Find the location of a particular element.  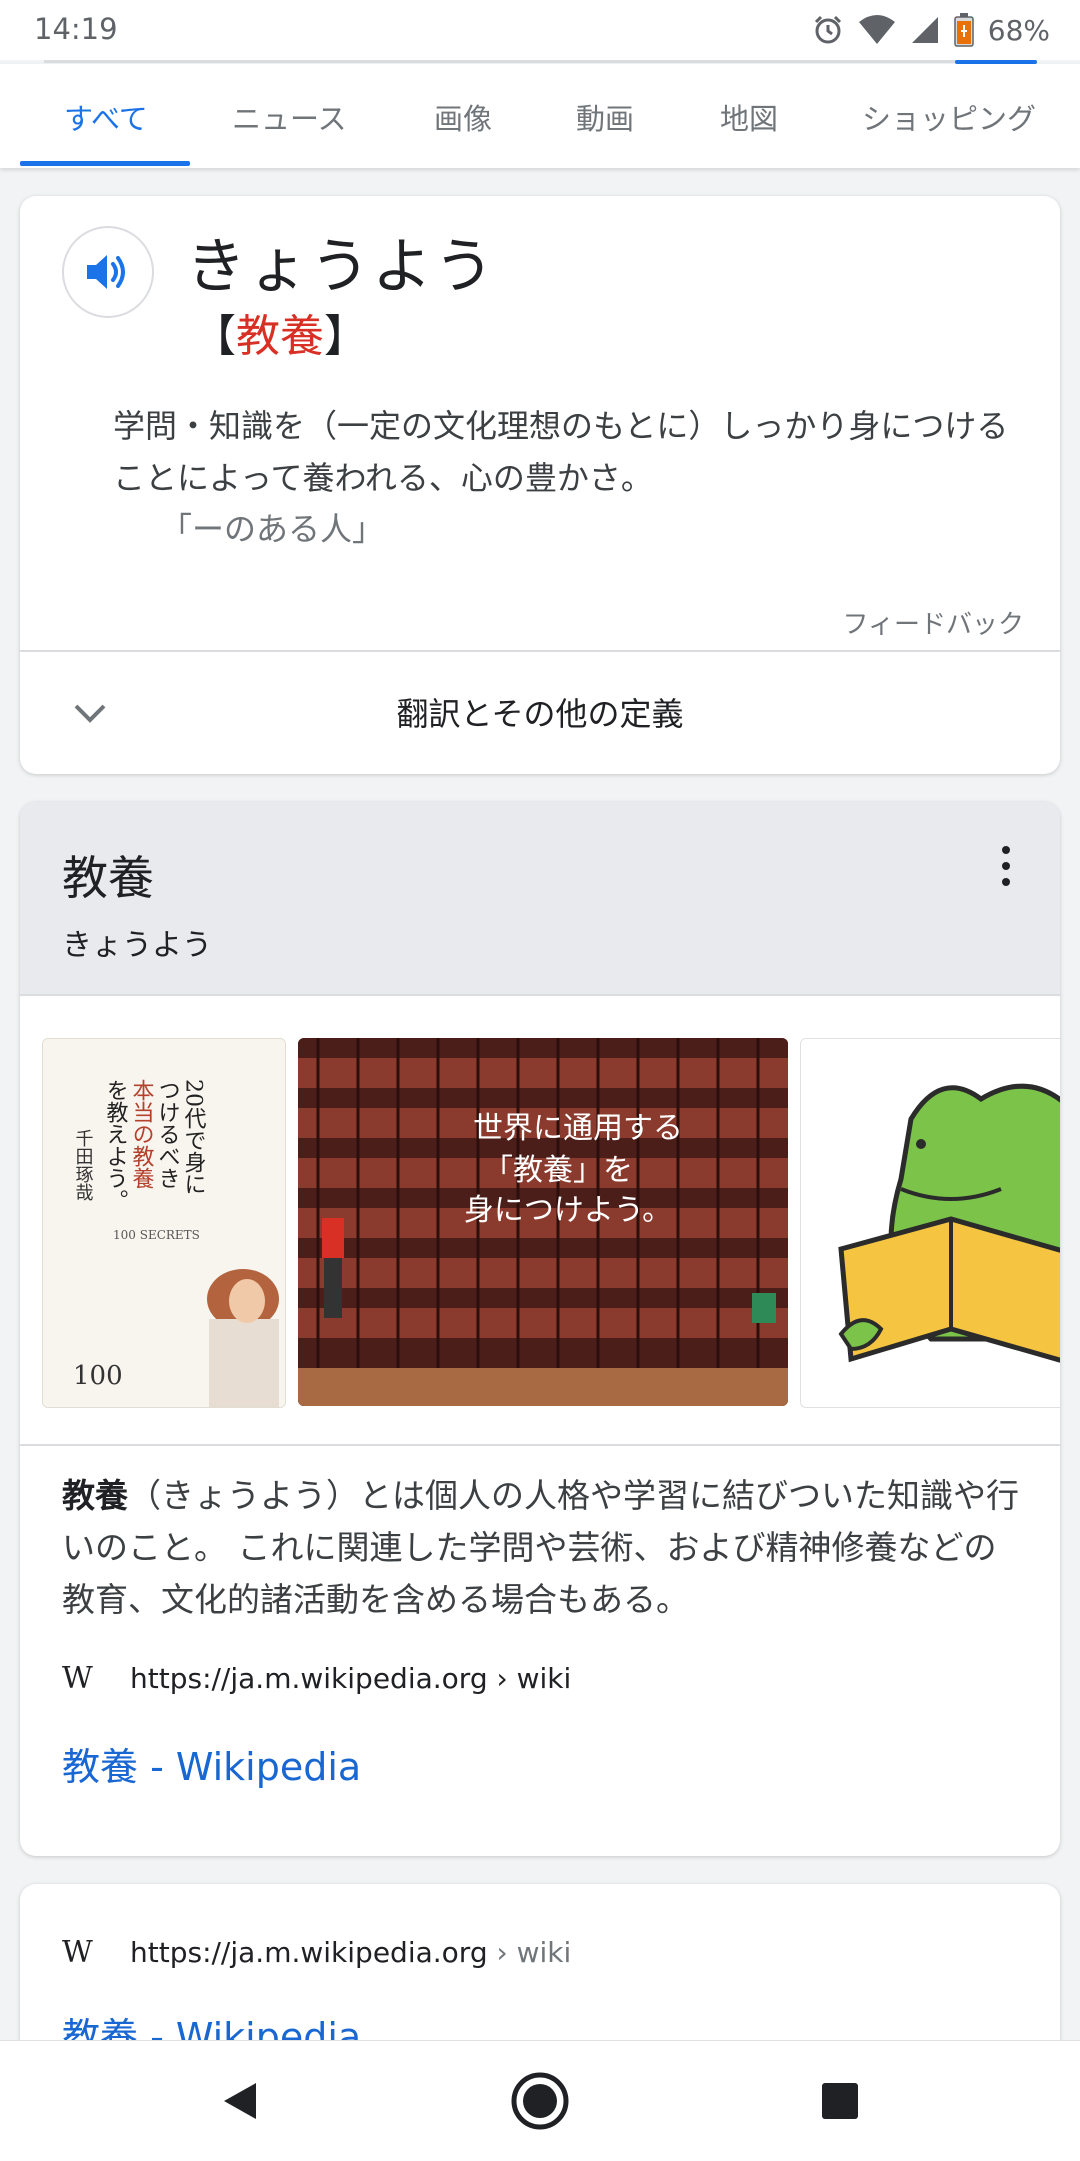

result-path: › wiki is located at coordinates (529, 1952).